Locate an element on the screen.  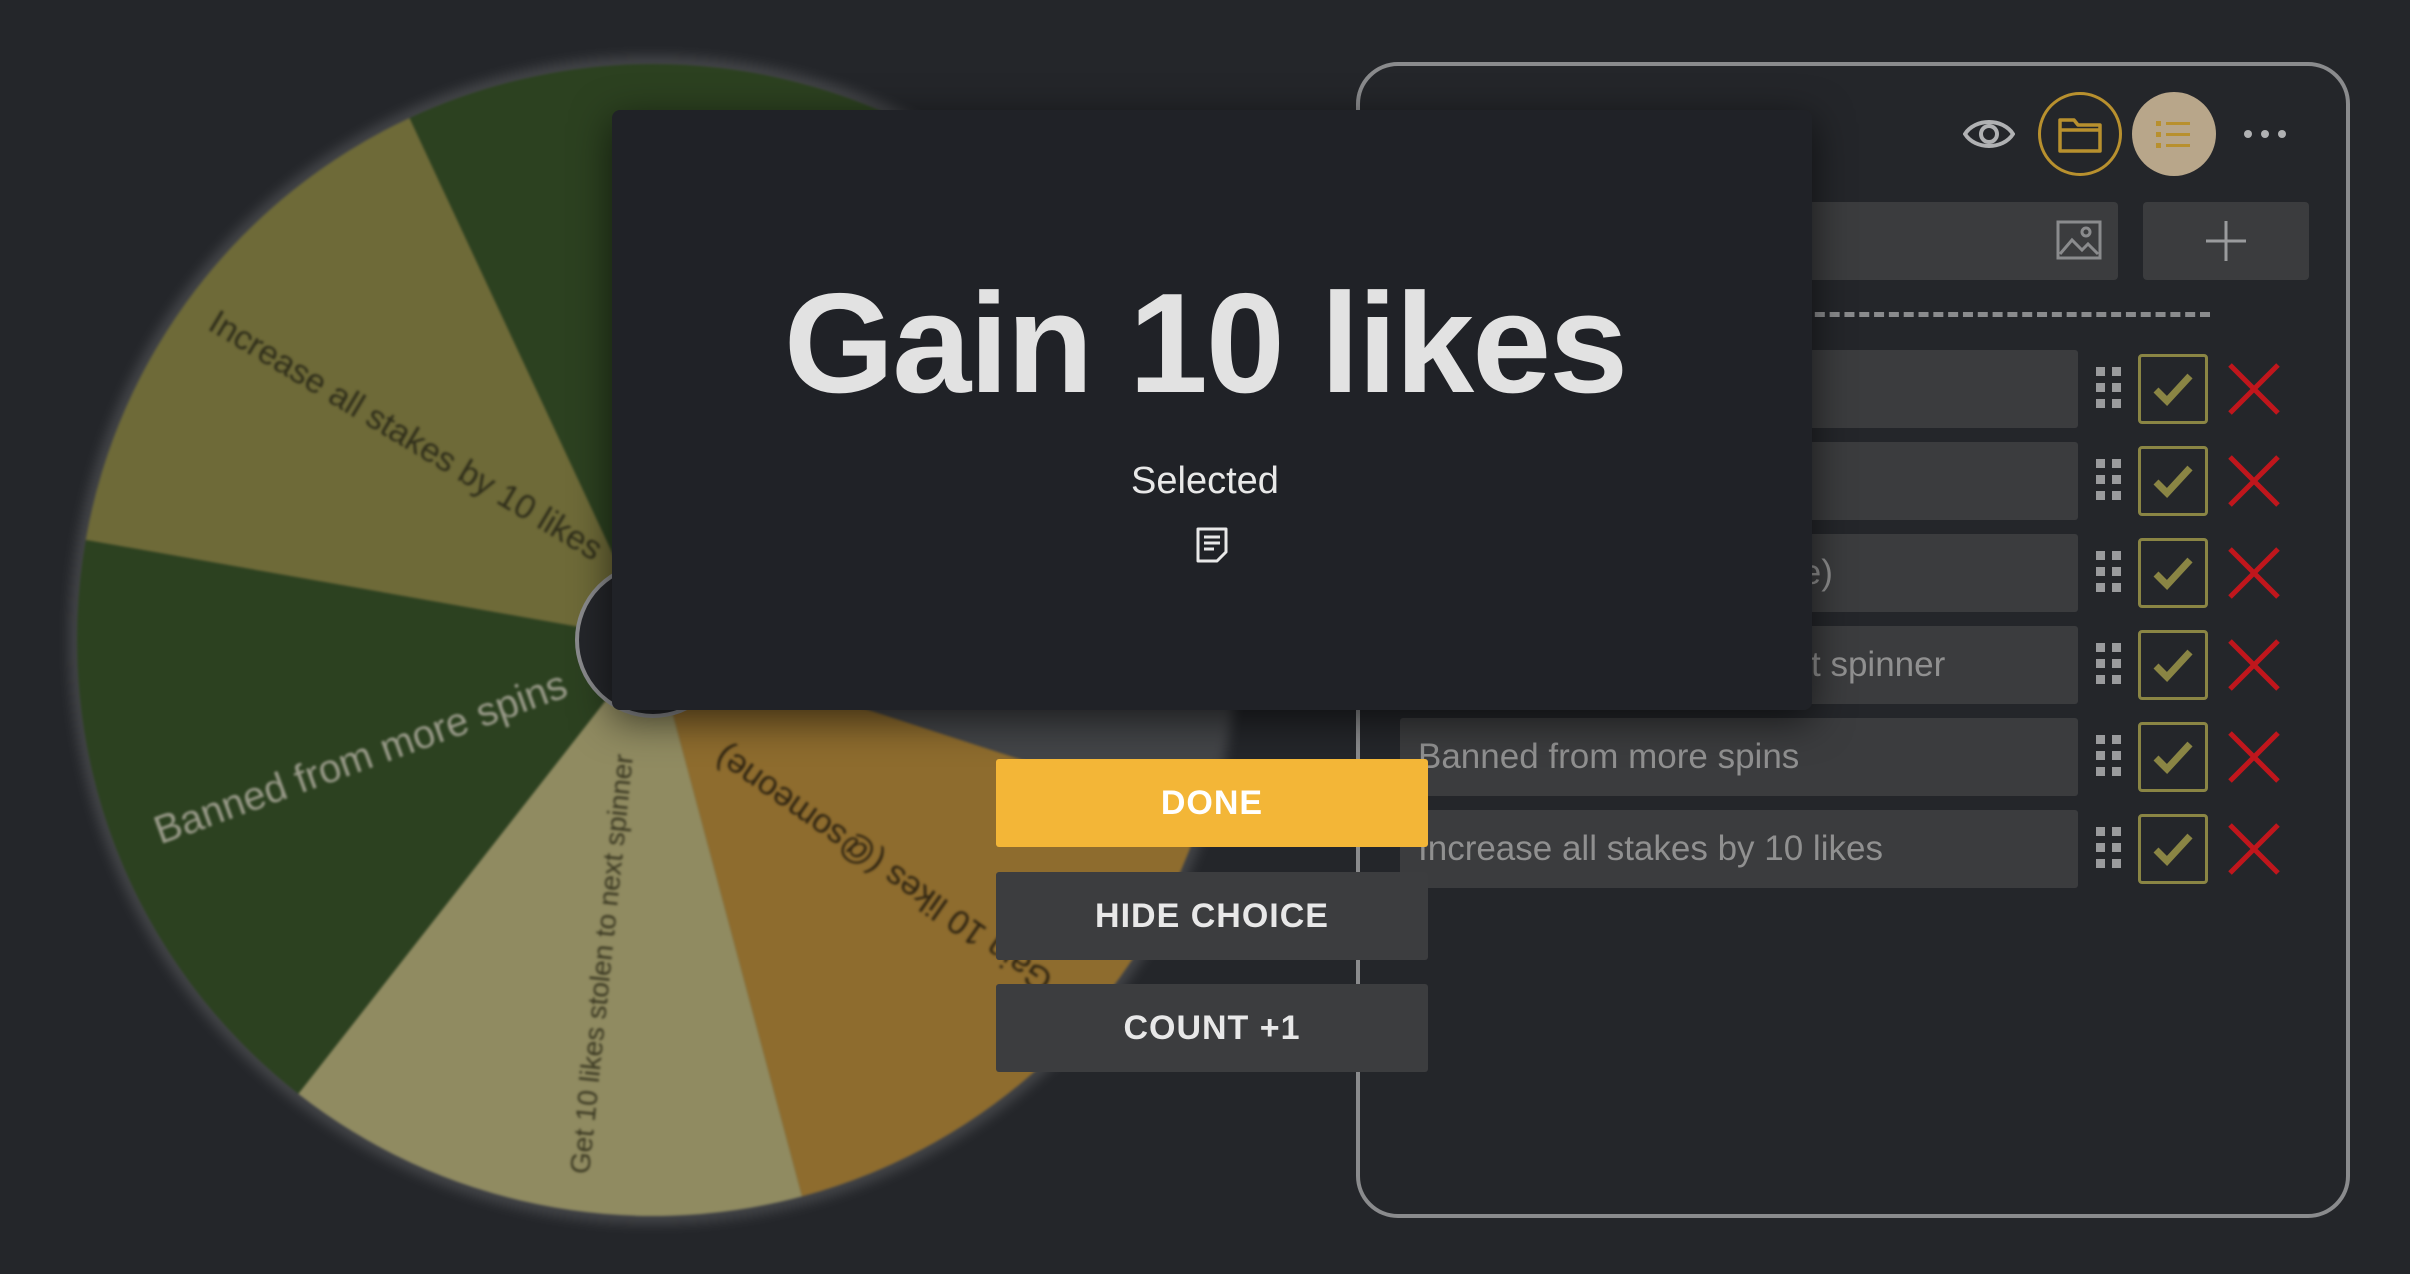
list-icon is located at coordinates (2173, 134).